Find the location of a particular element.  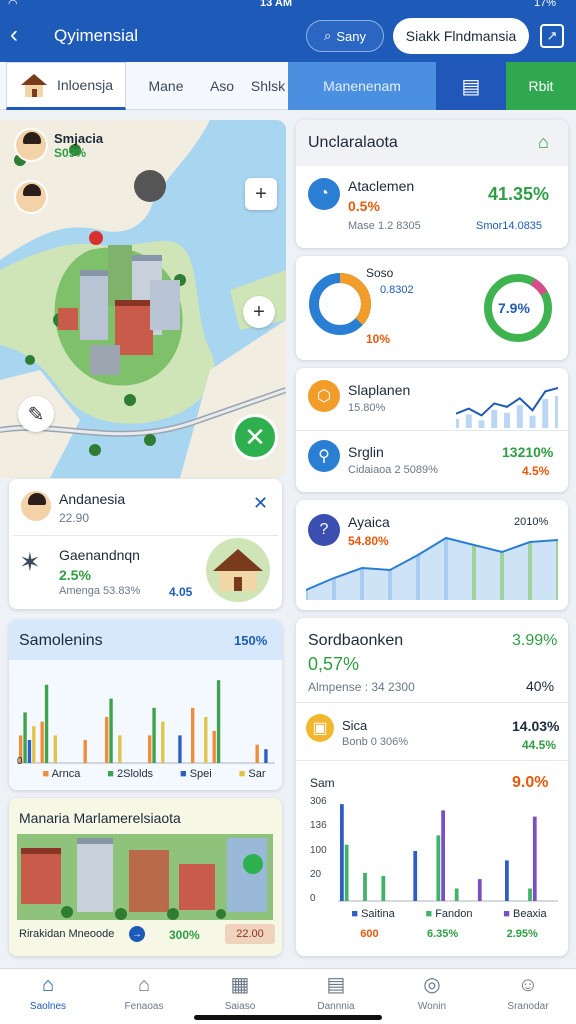

nav-label: Fenaoas is located at coordinates (144, 1006).